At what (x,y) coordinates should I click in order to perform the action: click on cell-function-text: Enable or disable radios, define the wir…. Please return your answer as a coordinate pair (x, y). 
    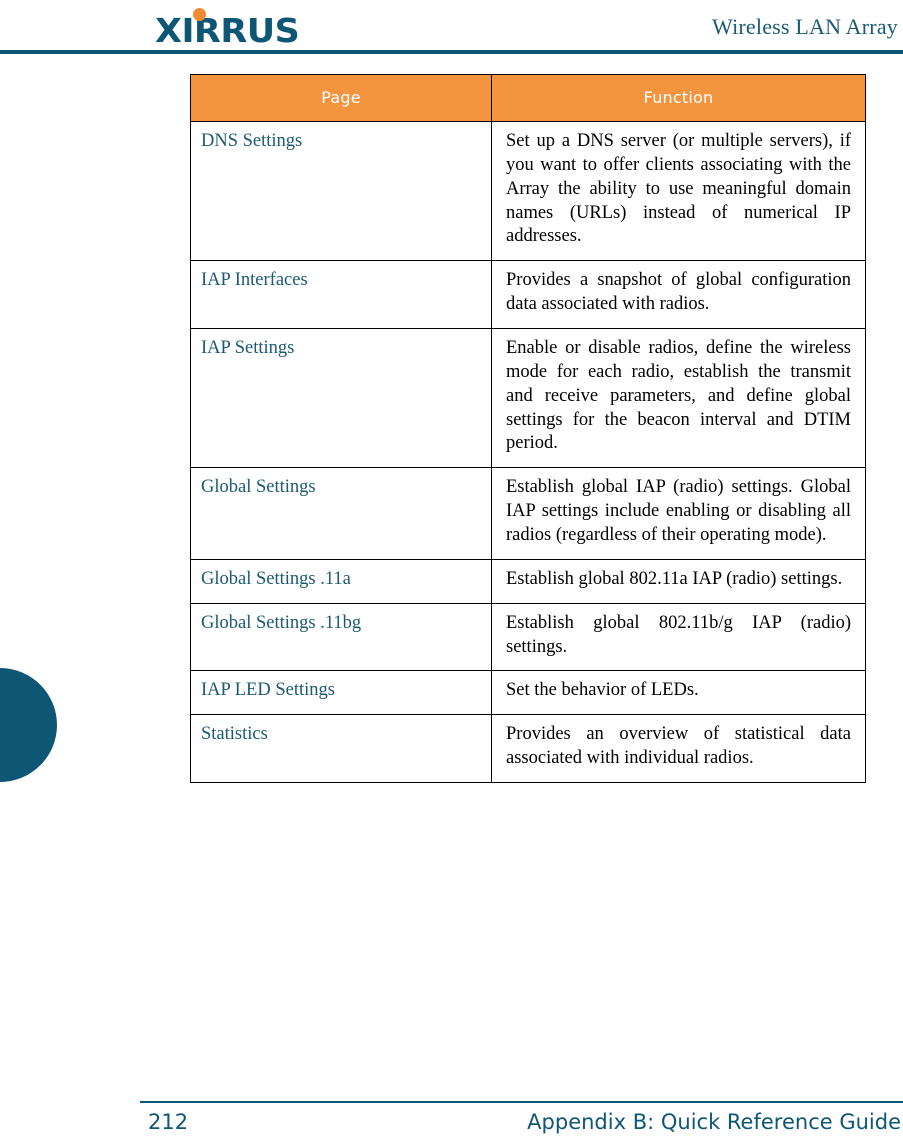
    Looking at the image, I should click on (678, 398).